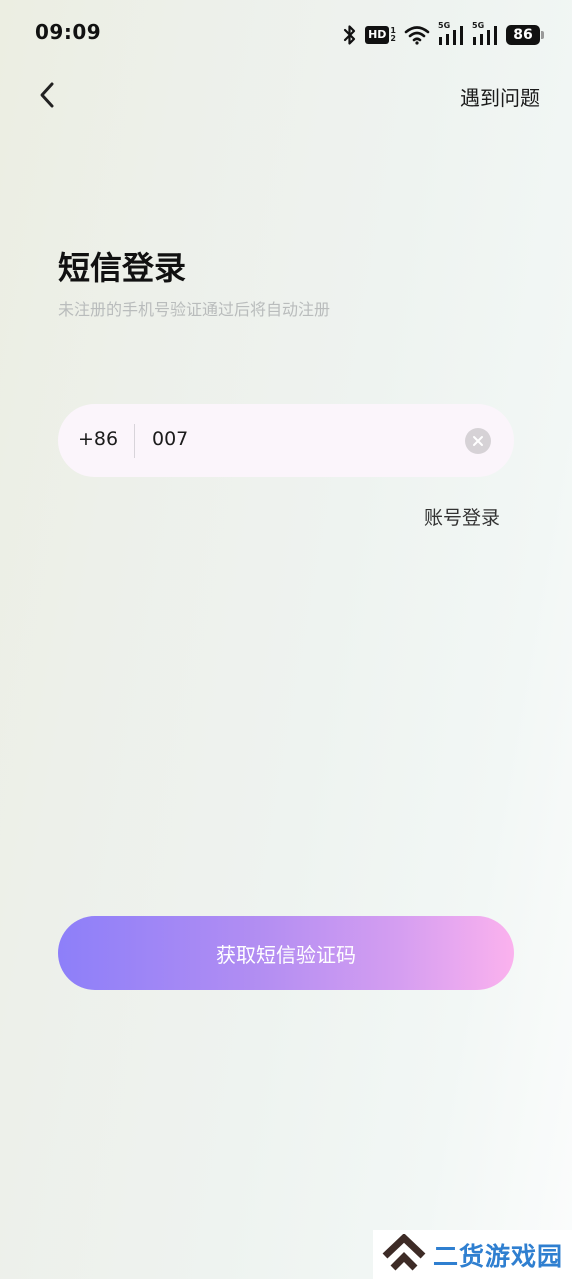 The width and height of the screenshot is (572, 1279). I want to click on status-icons: HD 12 5G 5G 86, so click(443, 34).